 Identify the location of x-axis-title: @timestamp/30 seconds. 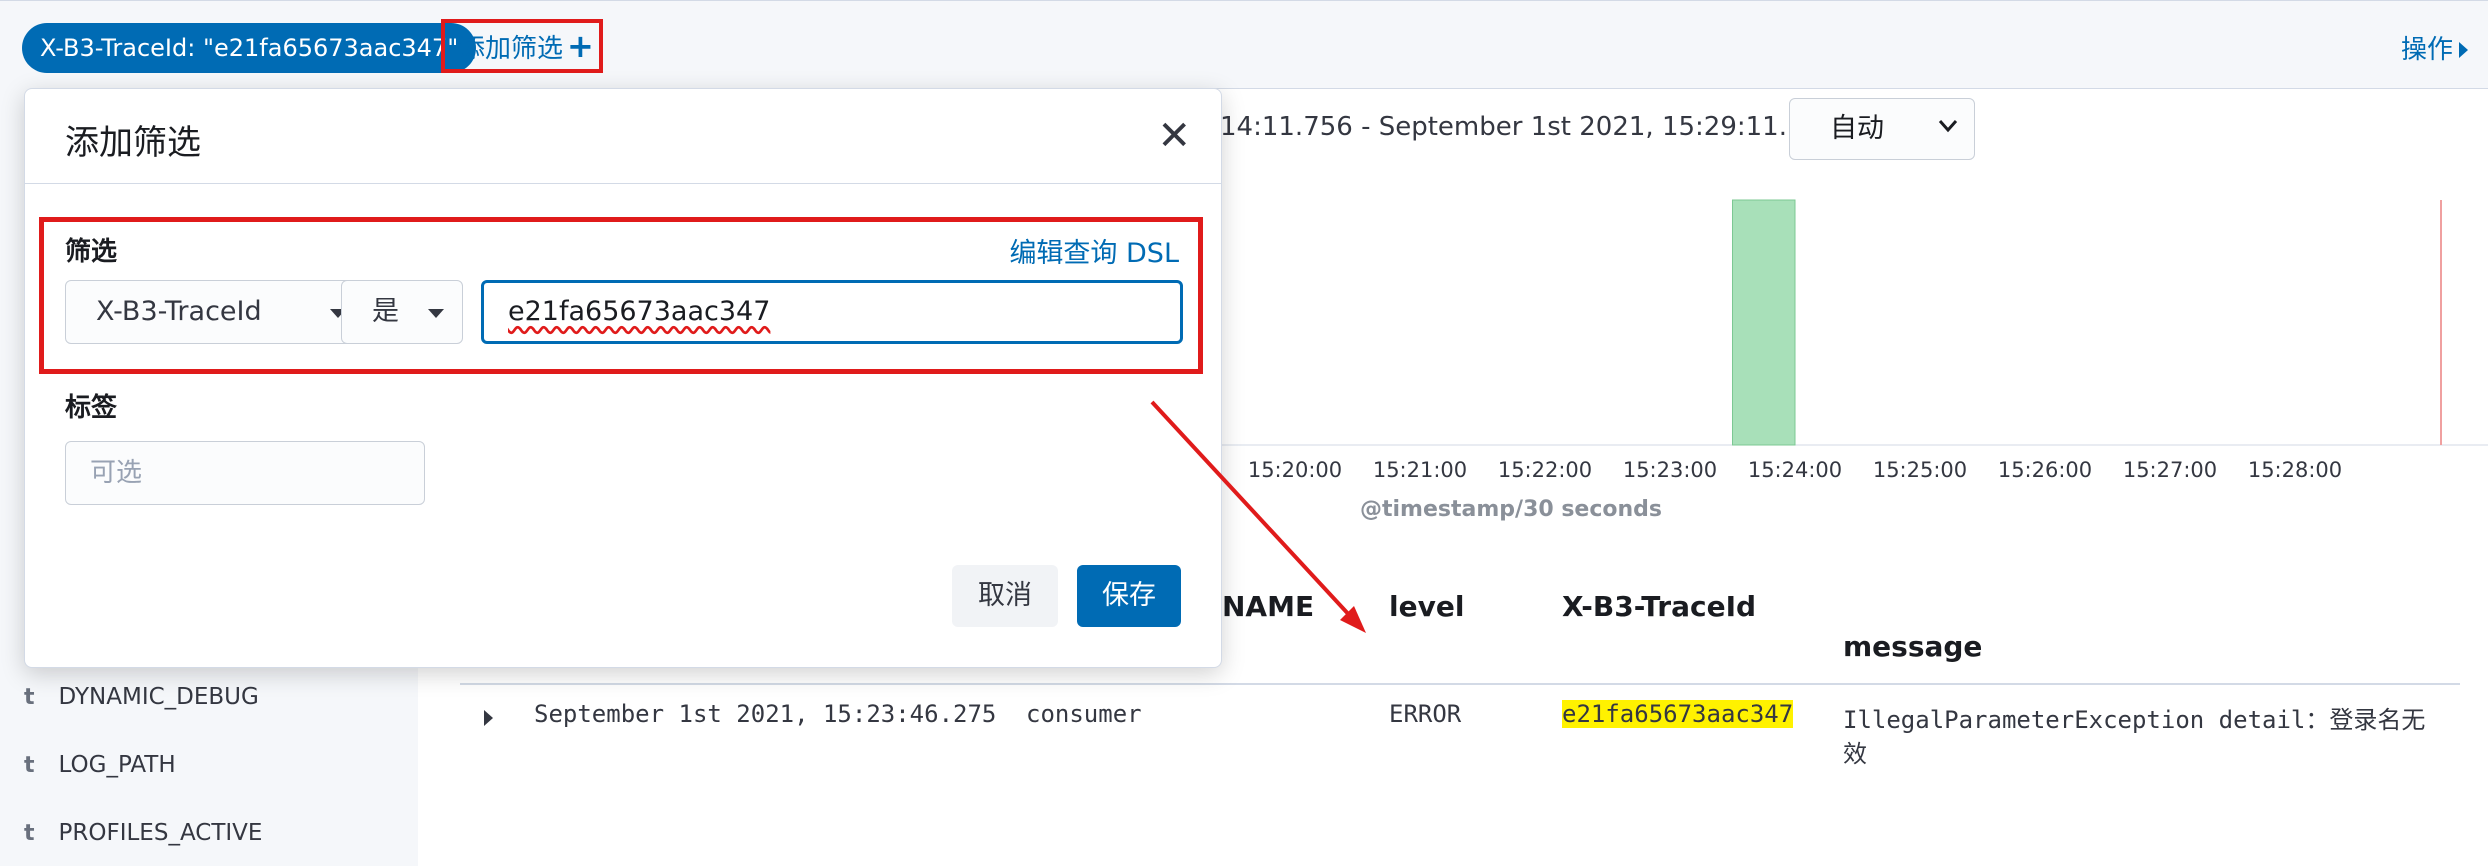
(1511, 509).